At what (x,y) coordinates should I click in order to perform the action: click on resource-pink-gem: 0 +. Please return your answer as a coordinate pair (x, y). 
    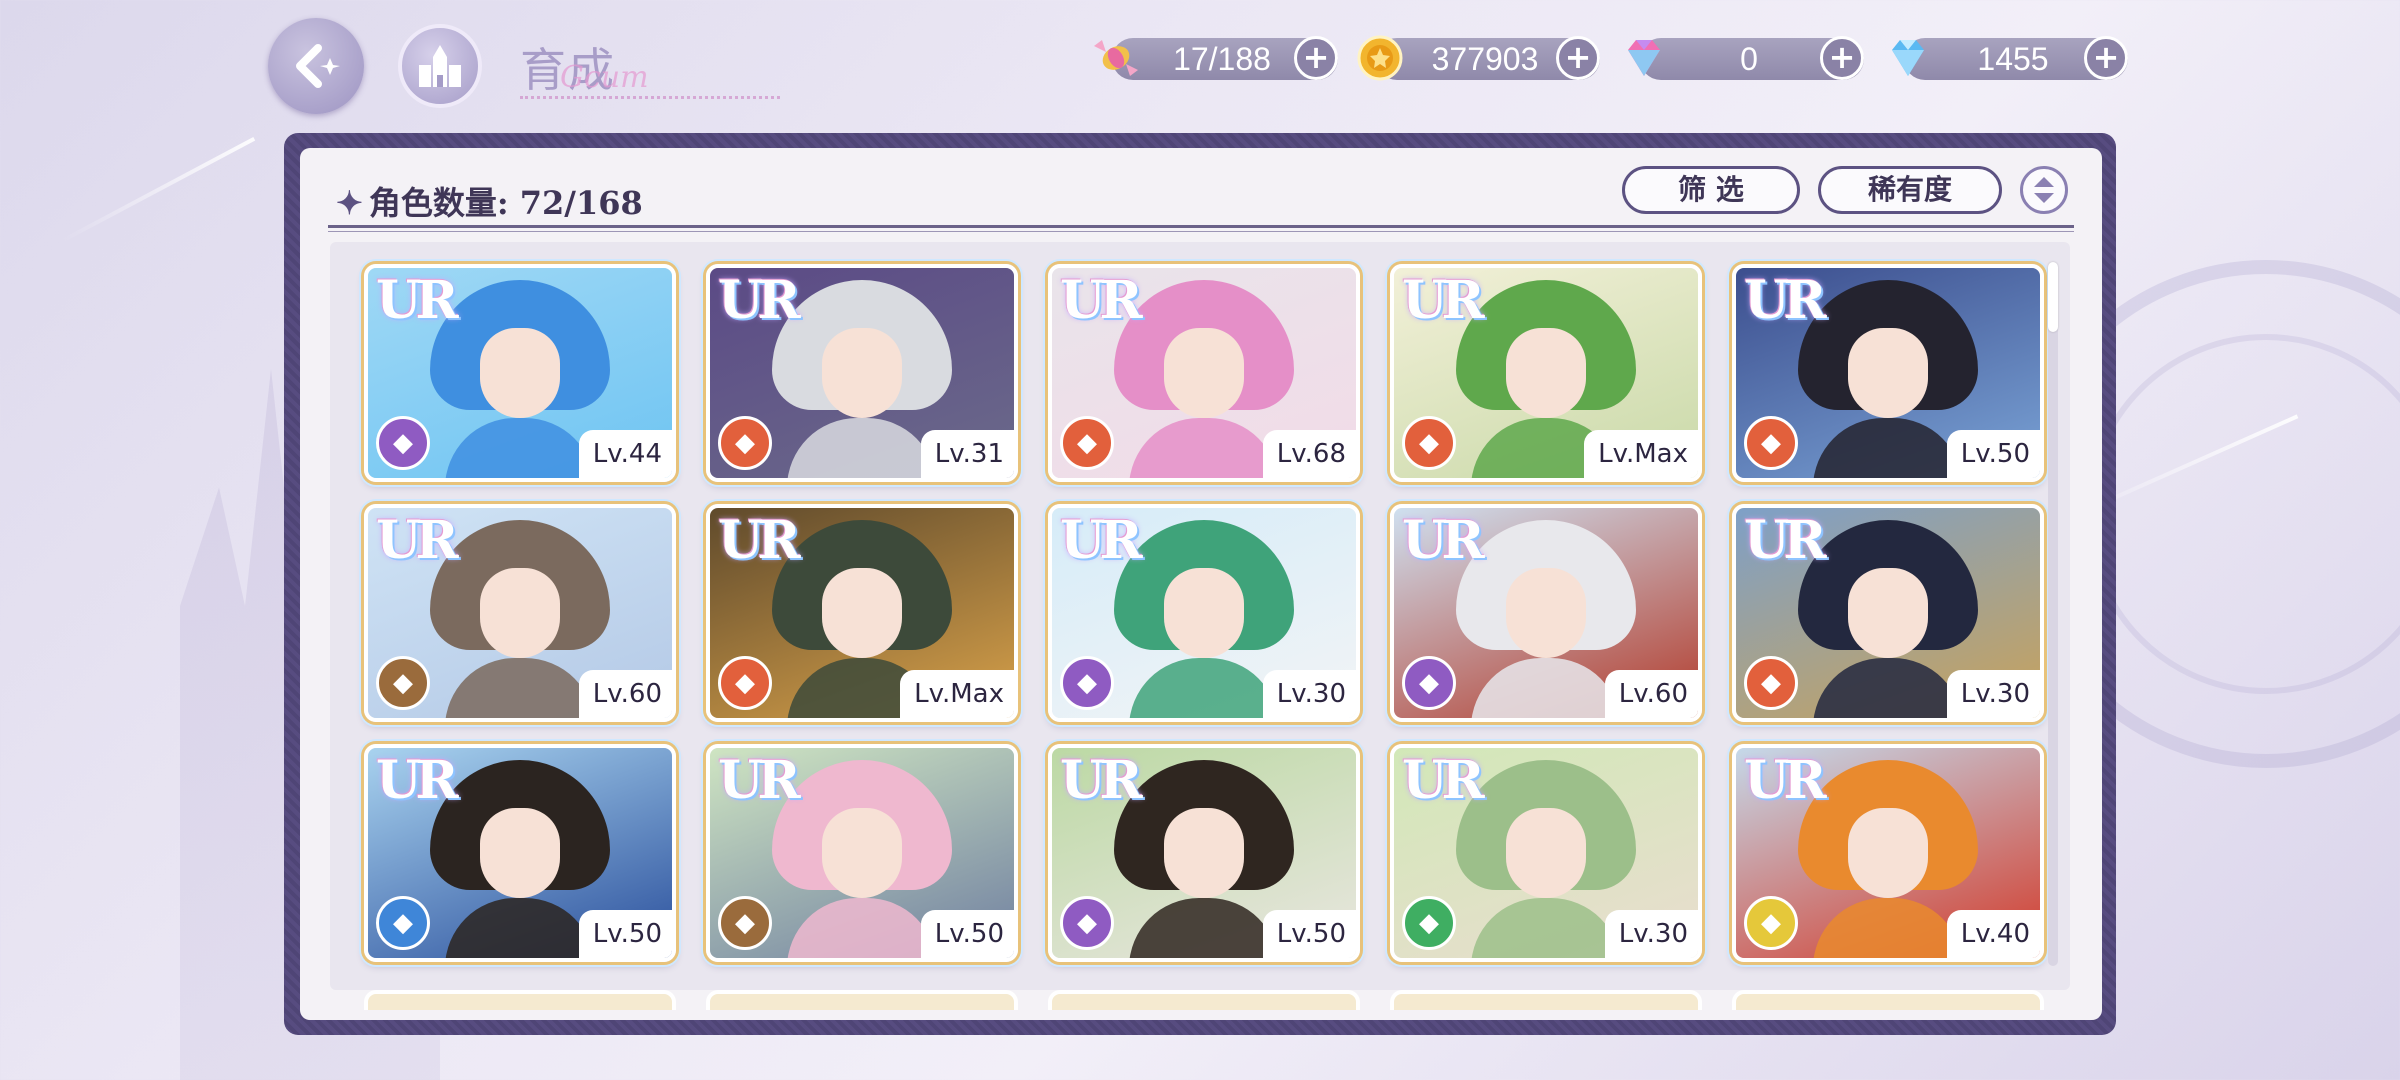
    Looking at the image, I should click on (1746, 58).